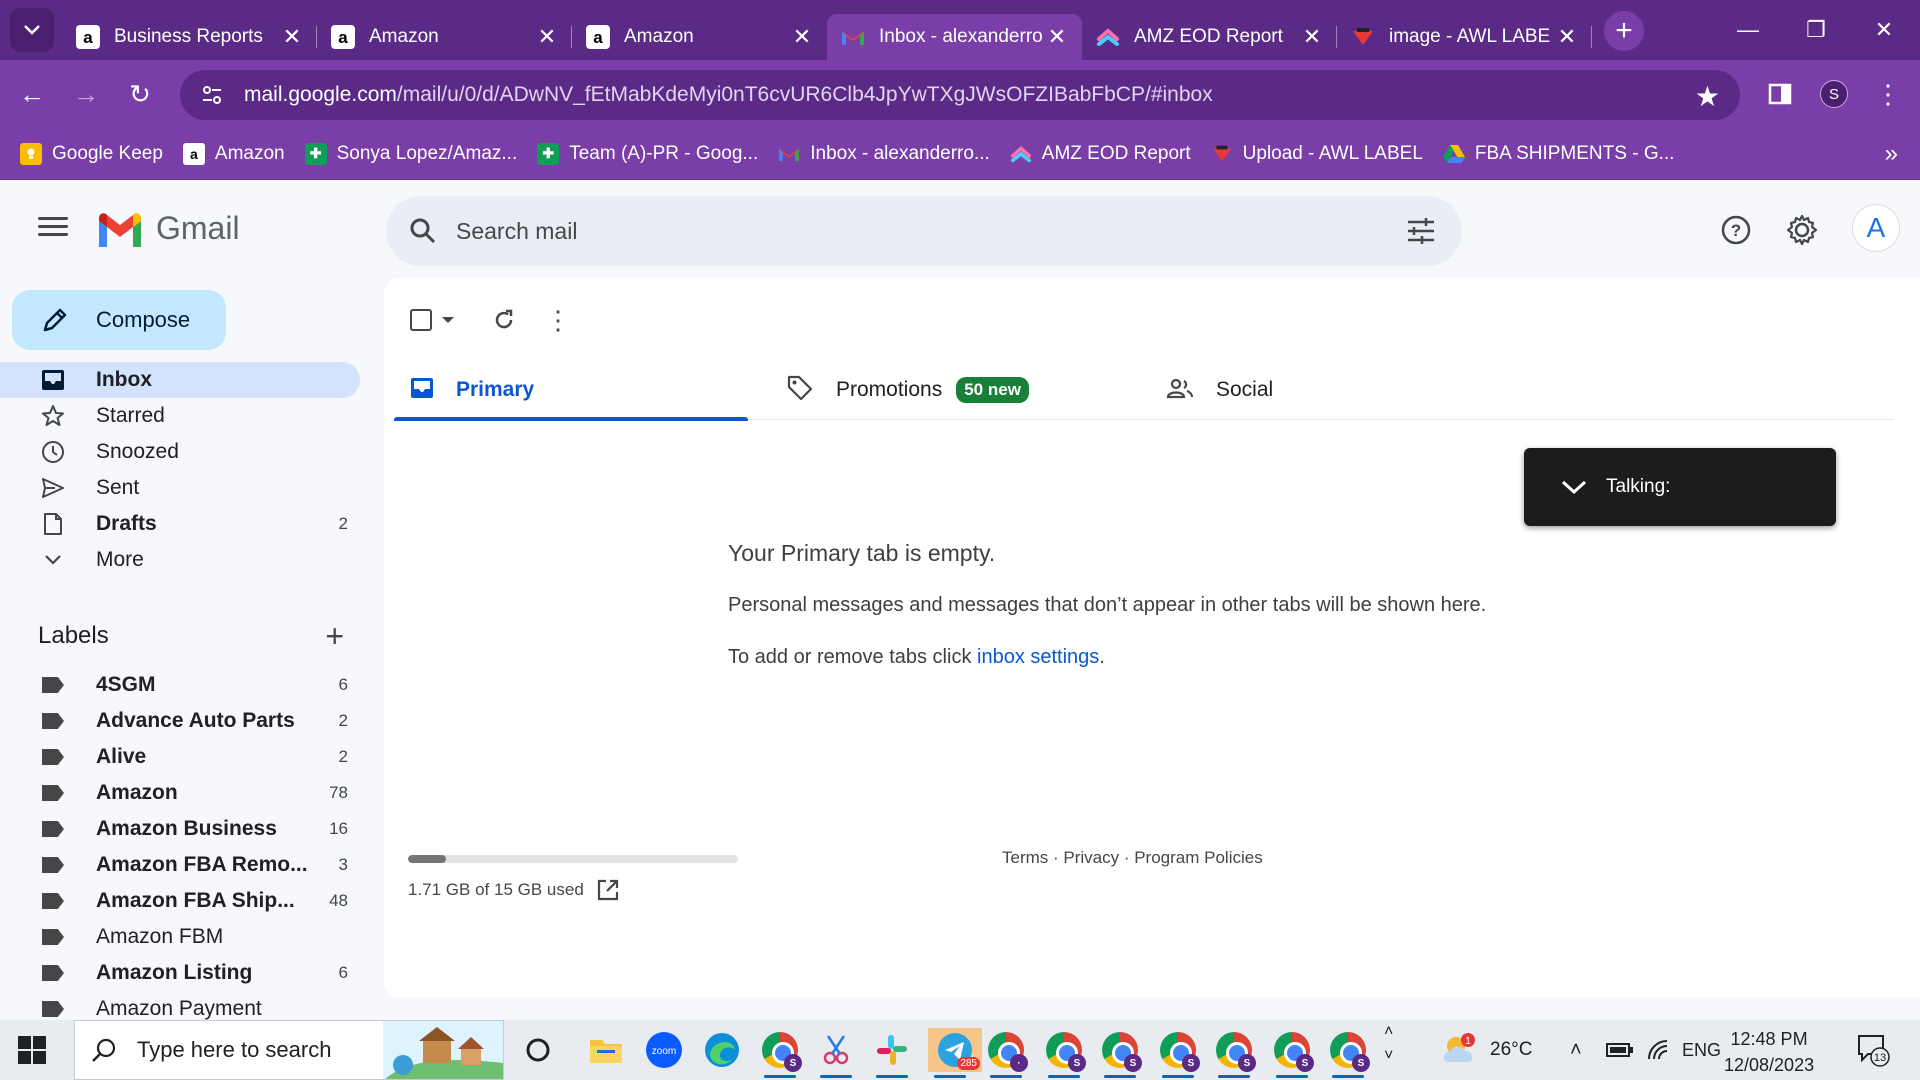  Describe the element at coordinates (1707, 96) in the screenshot. I see `bookmark-star-icon: ★` at that location.